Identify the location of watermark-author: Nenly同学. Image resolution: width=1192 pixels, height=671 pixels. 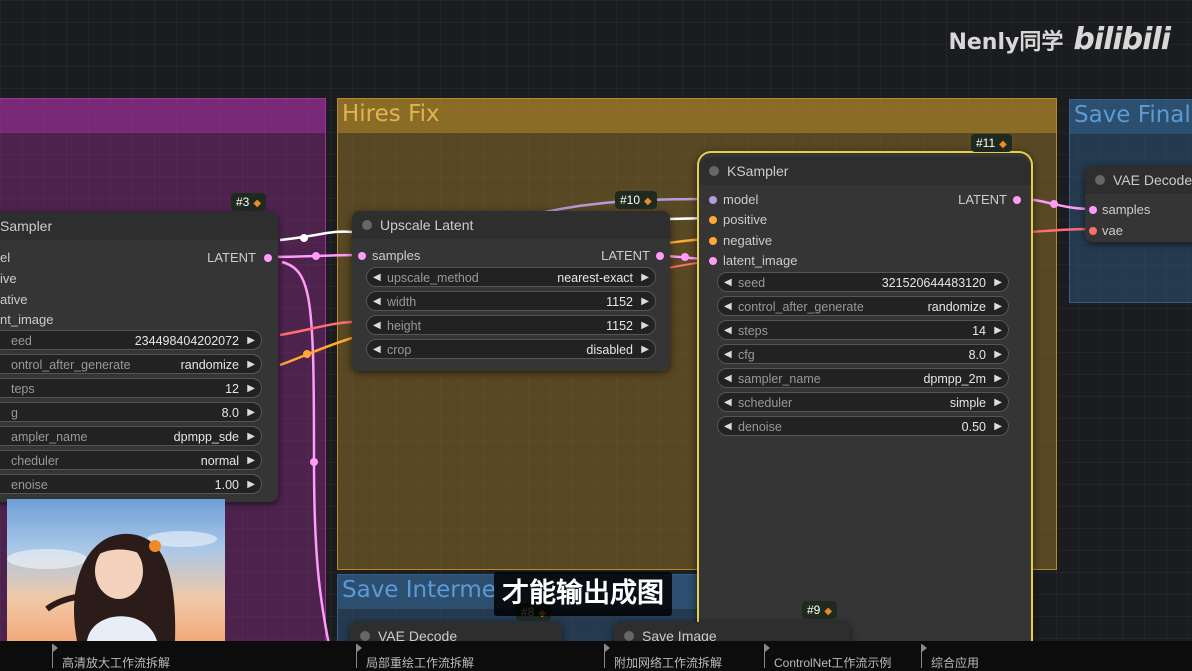
(1006, 42).